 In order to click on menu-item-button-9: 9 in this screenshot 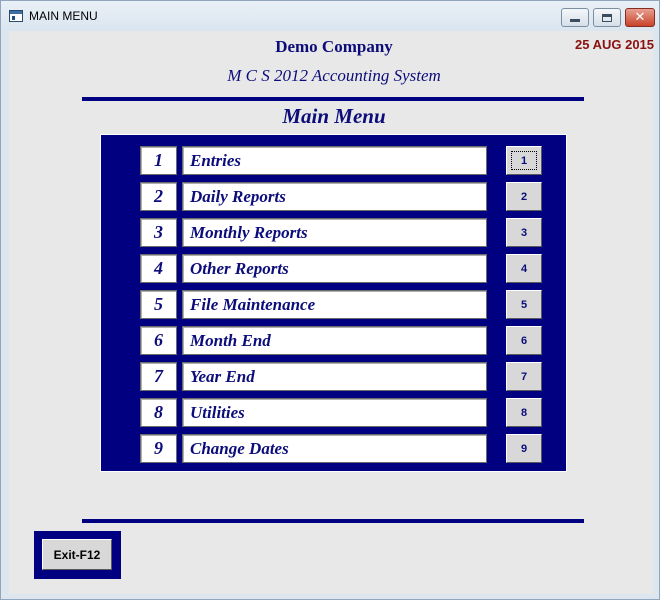, I will do `click(524, 448)`.